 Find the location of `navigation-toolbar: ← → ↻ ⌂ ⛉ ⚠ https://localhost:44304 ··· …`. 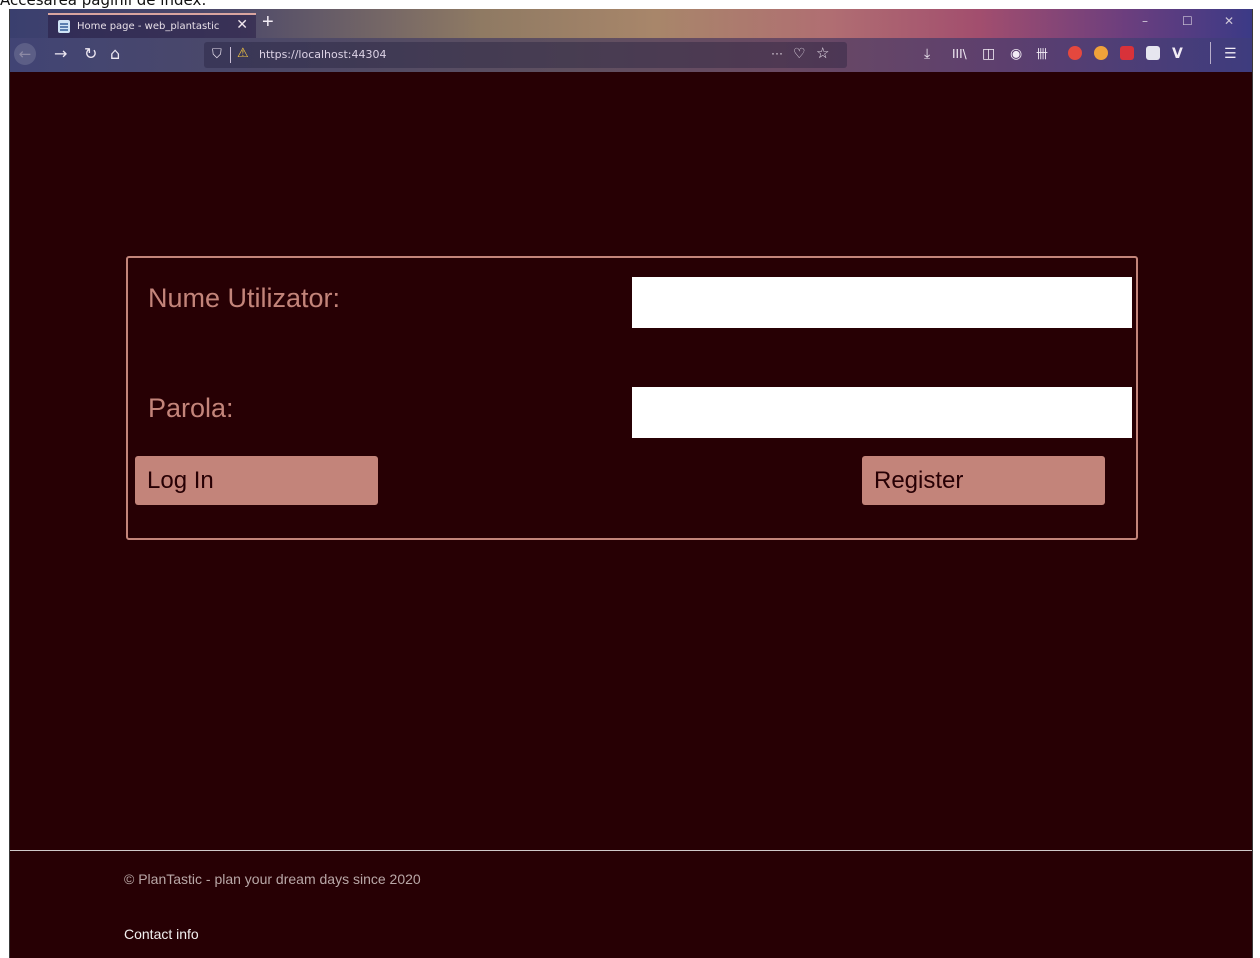

navigation-toolbar: ← → ↻ ⌂ ⛉ ⚠ https://localhost:44304 ··· … is located at coordinates (631, 55).